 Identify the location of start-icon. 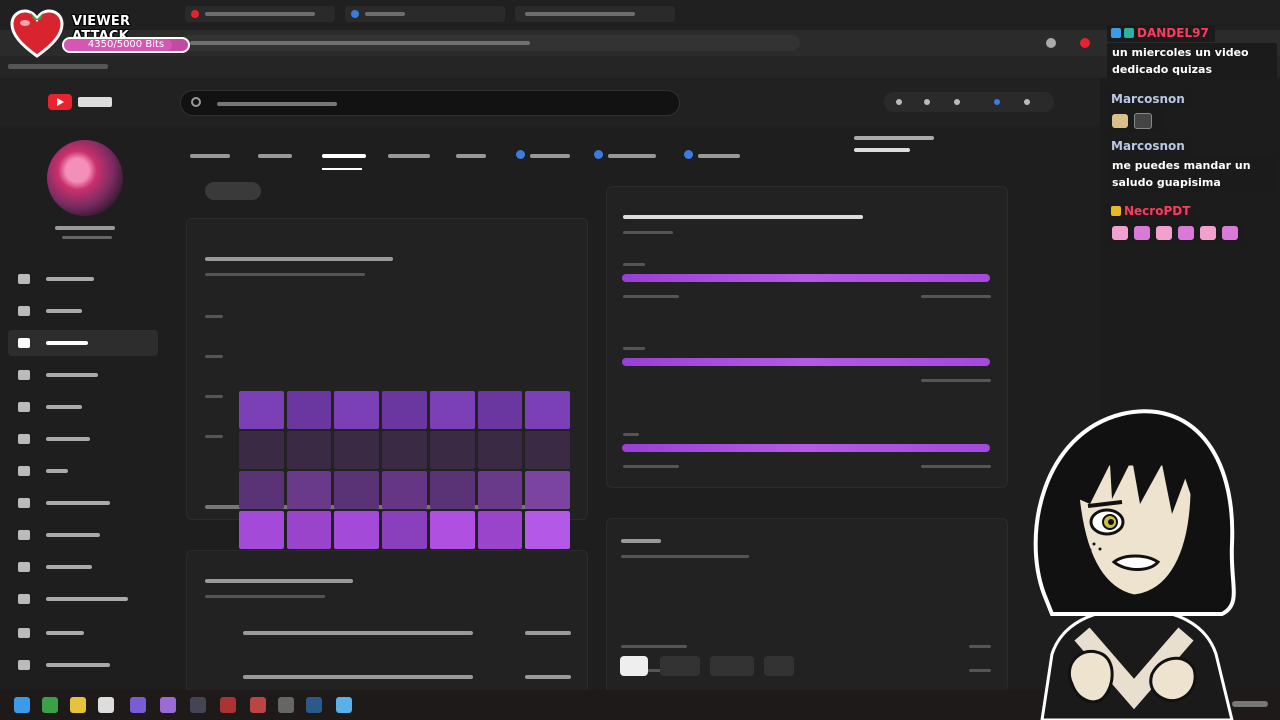
(22, 705).